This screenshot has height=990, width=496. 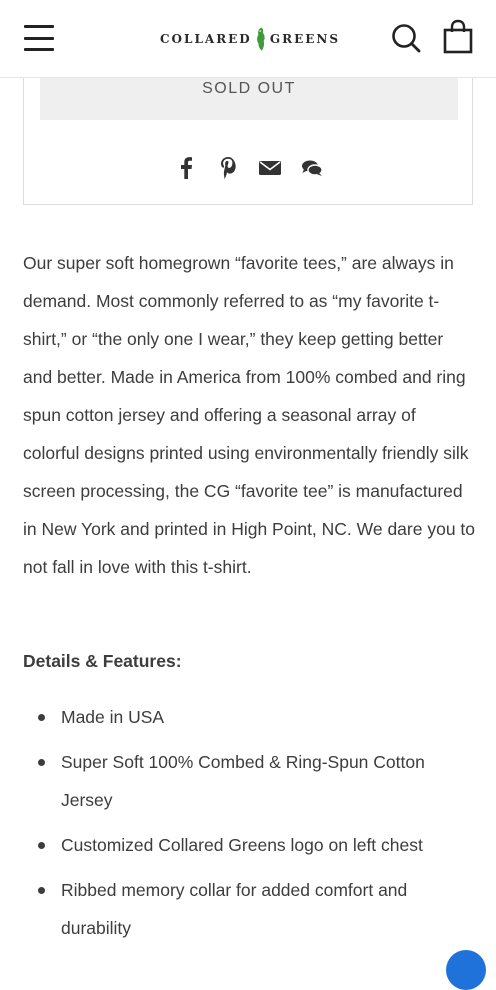 I want to click on site-header: COLLARED GREENS, so click(x=248, y=39).